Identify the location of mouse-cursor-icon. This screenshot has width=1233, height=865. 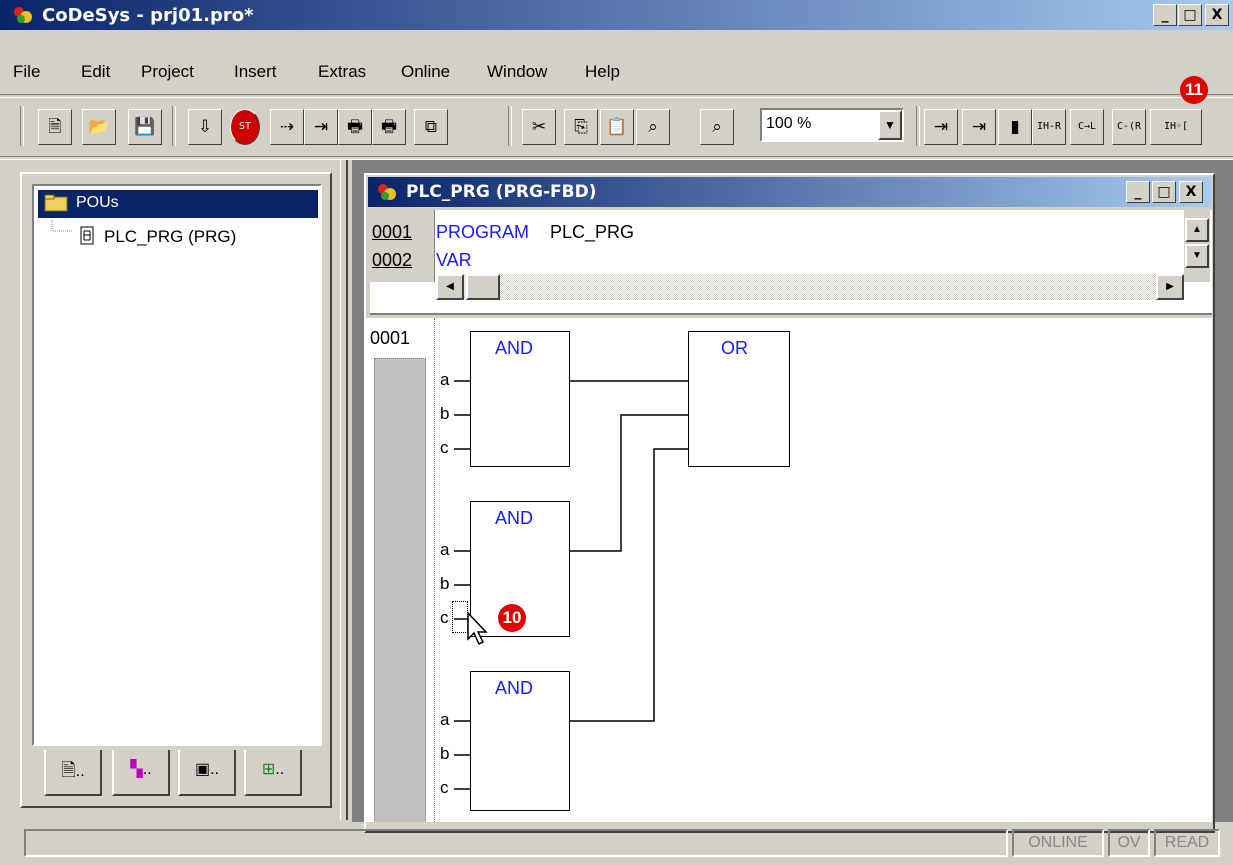
(477, 628).